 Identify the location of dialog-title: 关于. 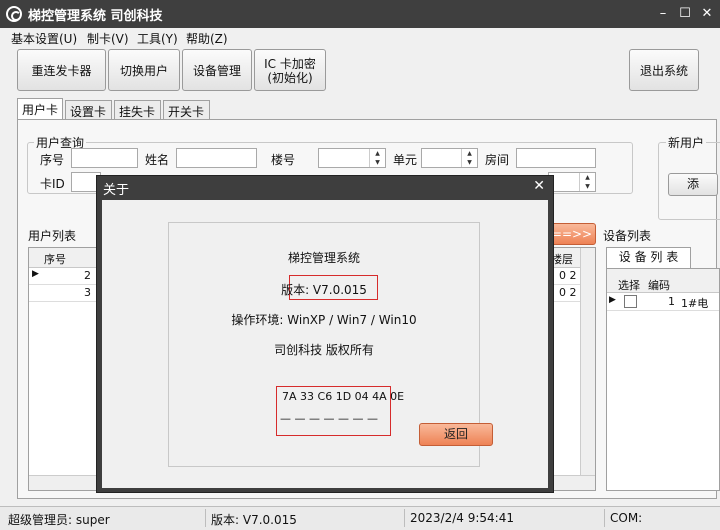
(116, 190).